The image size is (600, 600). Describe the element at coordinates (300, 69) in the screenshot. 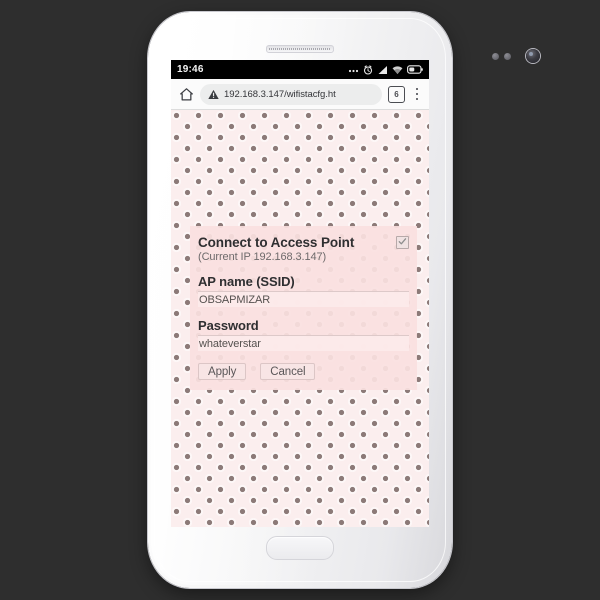

I see `status-bar: 19:46` at that location.